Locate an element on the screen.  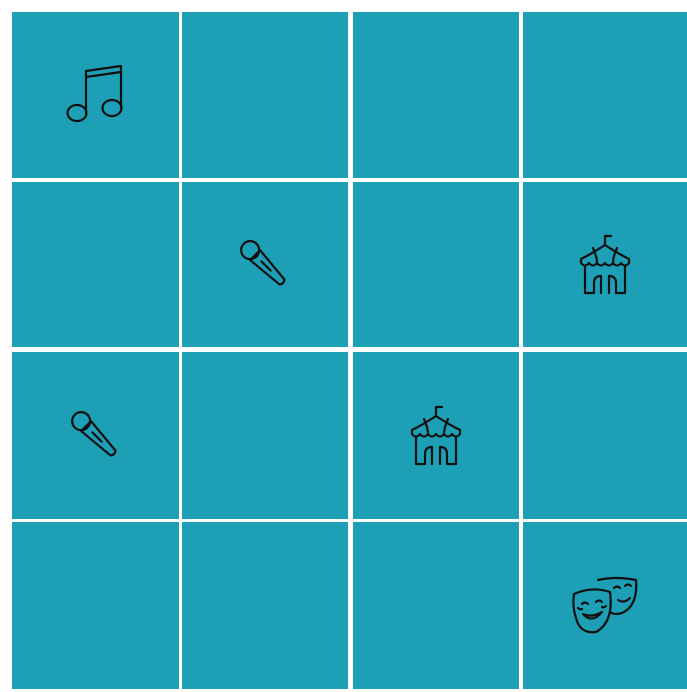
board-cell-r4-c4 is located at coordinates (605, 605).